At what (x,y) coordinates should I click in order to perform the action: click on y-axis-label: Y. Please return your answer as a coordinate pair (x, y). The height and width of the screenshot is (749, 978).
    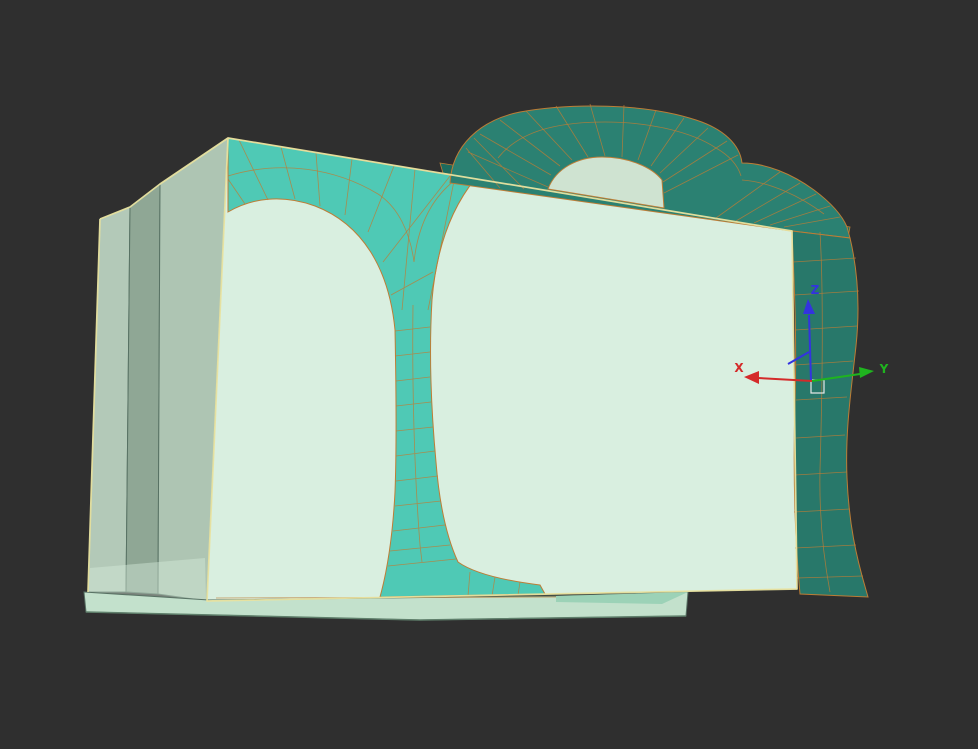
    Looking at the image, I should click on (884, 369).